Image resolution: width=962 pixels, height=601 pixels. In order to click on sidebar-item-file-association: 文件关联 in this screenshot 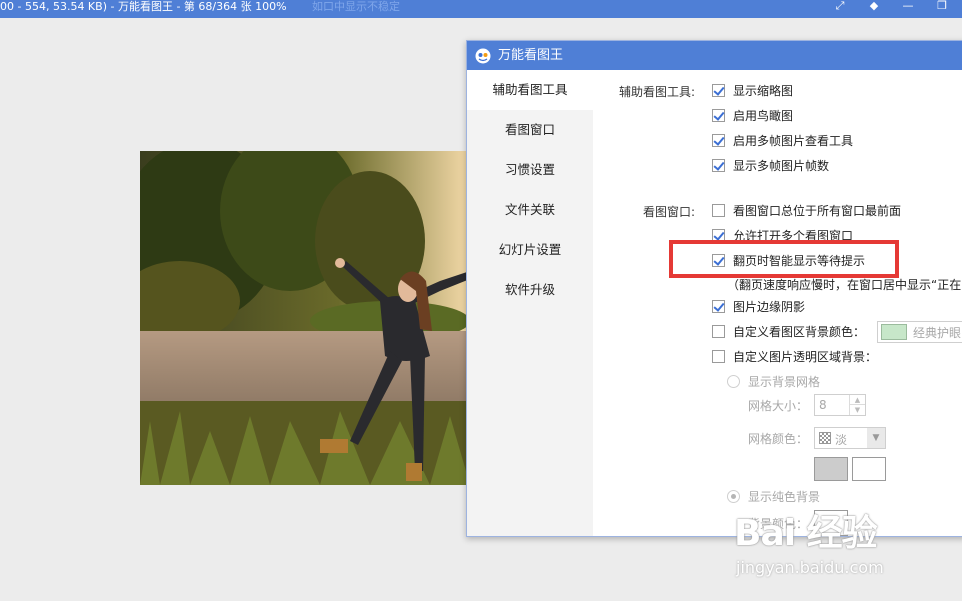, I will do `click(530, 210)`.